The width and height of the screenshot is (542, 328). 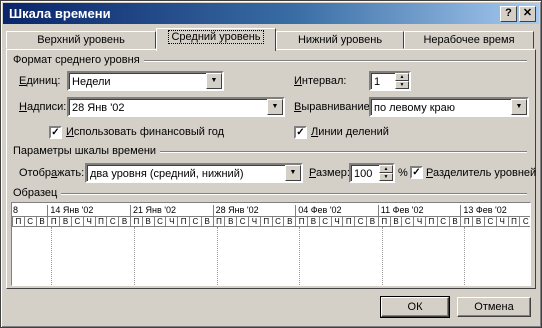 What do you see at coordinates (415, 307) in the screenshot?
I see `ok-button: ОК` at bounding box center [415, 307].